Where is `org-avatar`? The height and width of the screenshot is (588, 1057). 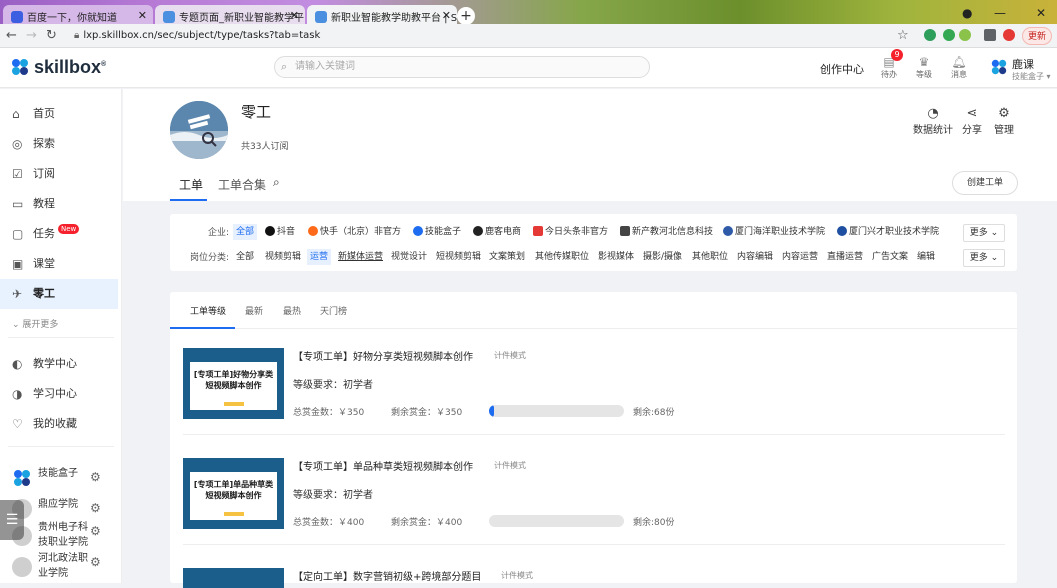 org-avatar is located at coordinates (22, 478).